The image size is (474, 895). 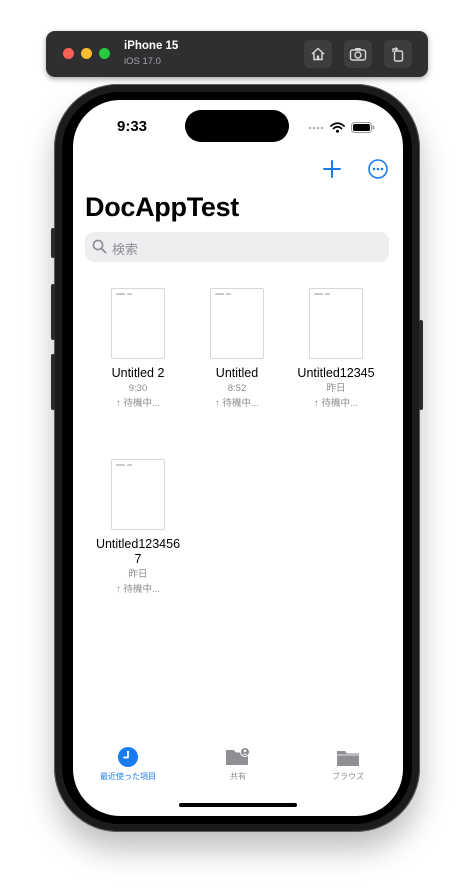 I want to click on zoom-window-button, so click(x=104, y=53).